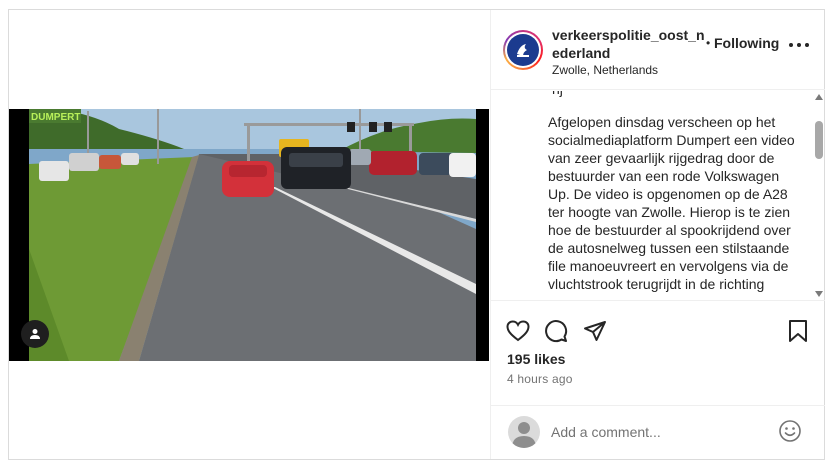 The height and width of the screenshot is (463, 829). What do you see at coordinates (819, 140) in the screenshot?
I see `scroll-thumb` at bounding box center [819, 140].